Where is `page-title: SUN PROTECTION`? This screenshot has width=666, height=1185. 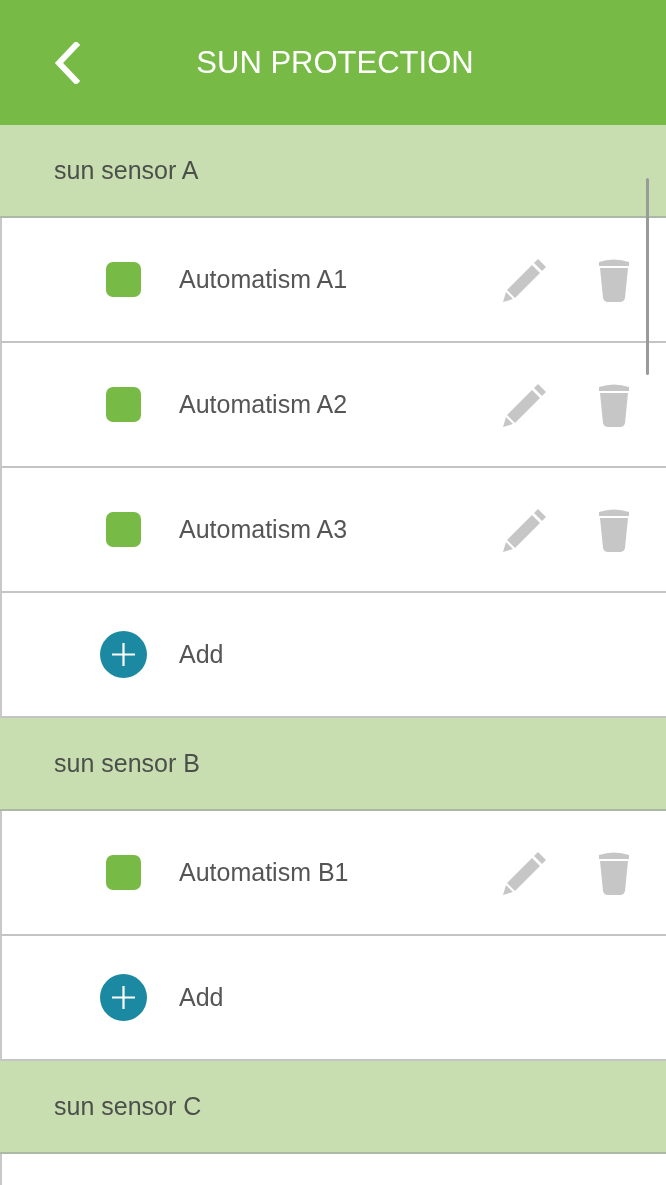 page-title: SUN PROTECTION is located at coordinates (335, 62).